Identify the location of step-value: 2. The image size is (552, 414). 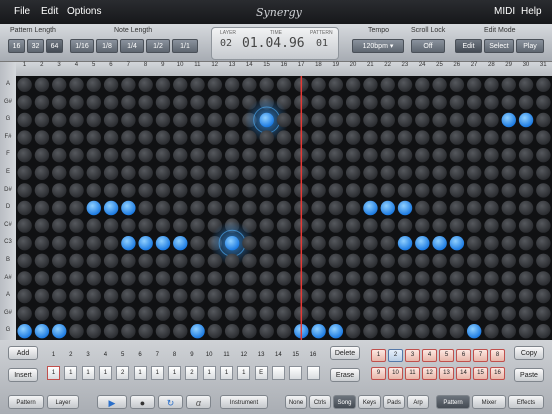
(123, 373).